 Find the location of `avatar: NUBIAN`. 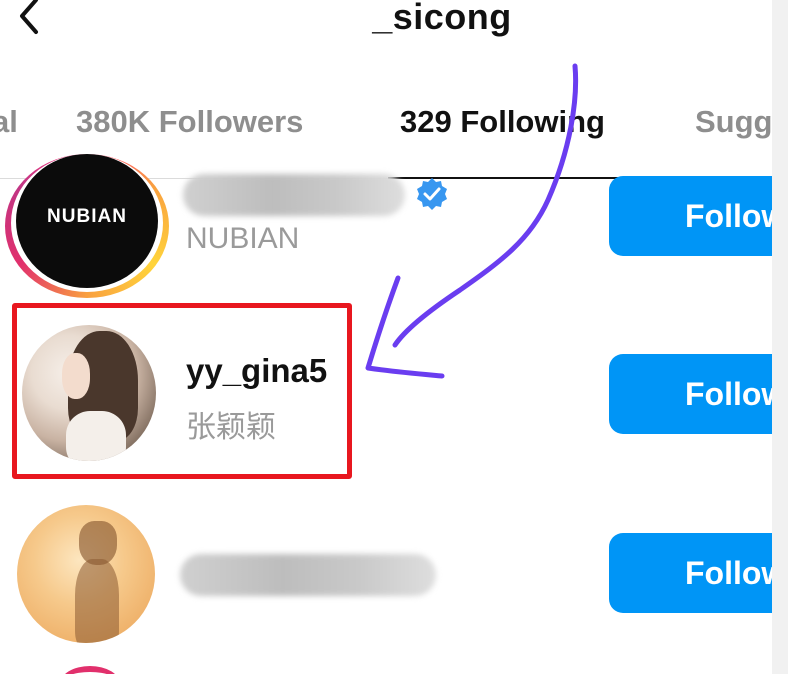

avatar: NUBIAN is located at coordinates (87, 221).